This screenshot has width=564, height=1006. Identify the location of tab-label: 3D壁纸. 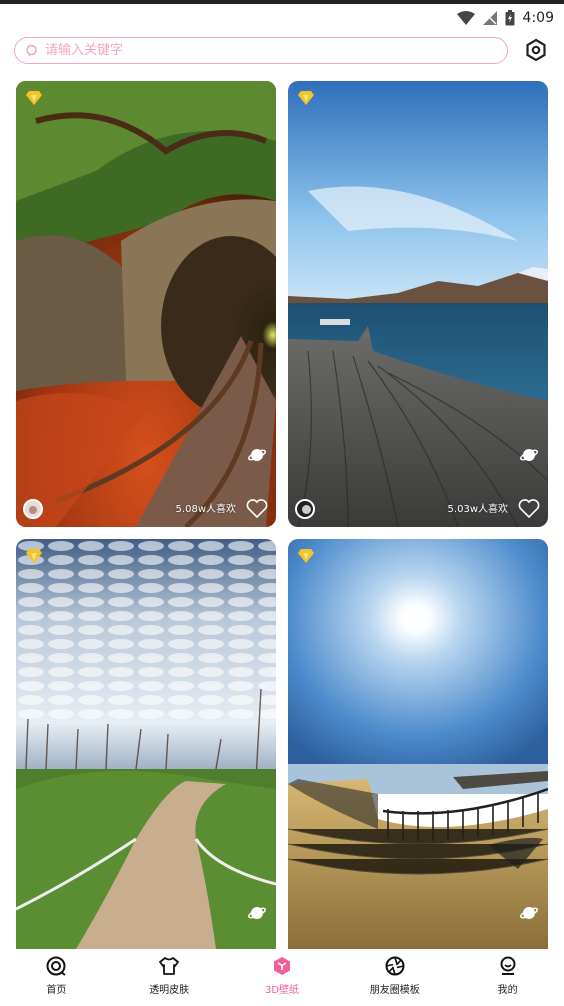
(282, 990).